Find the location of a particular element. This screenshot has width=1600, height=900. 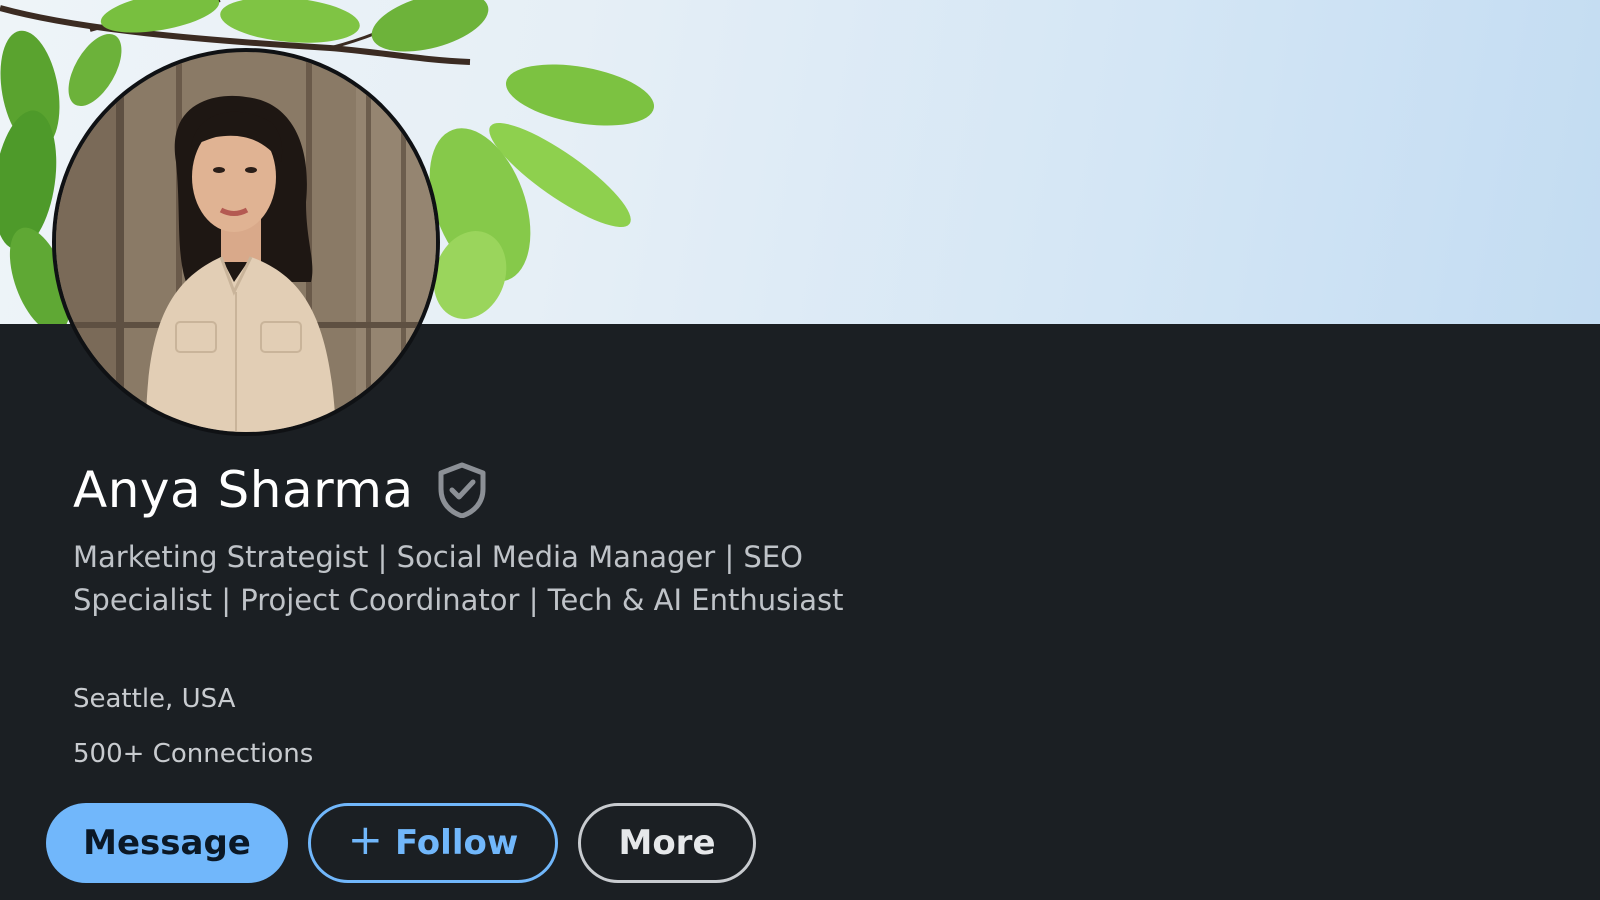

follow-button: + Follow is located at coordinates (433, 843).